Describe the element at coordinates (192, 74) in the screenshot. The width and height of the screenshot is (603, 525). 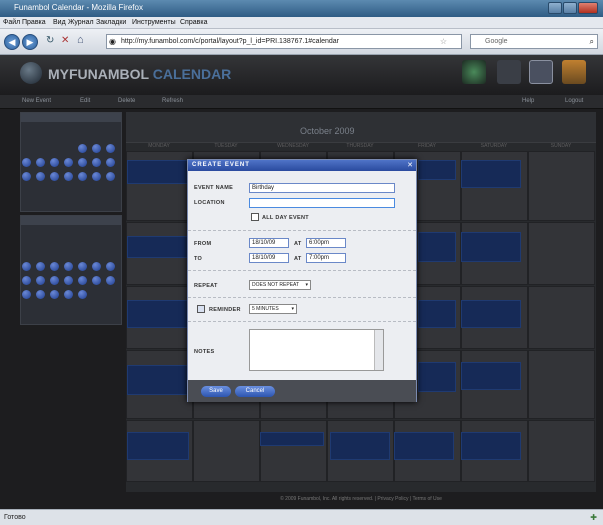
I see `brand-accent: CALENDAR` at that location.